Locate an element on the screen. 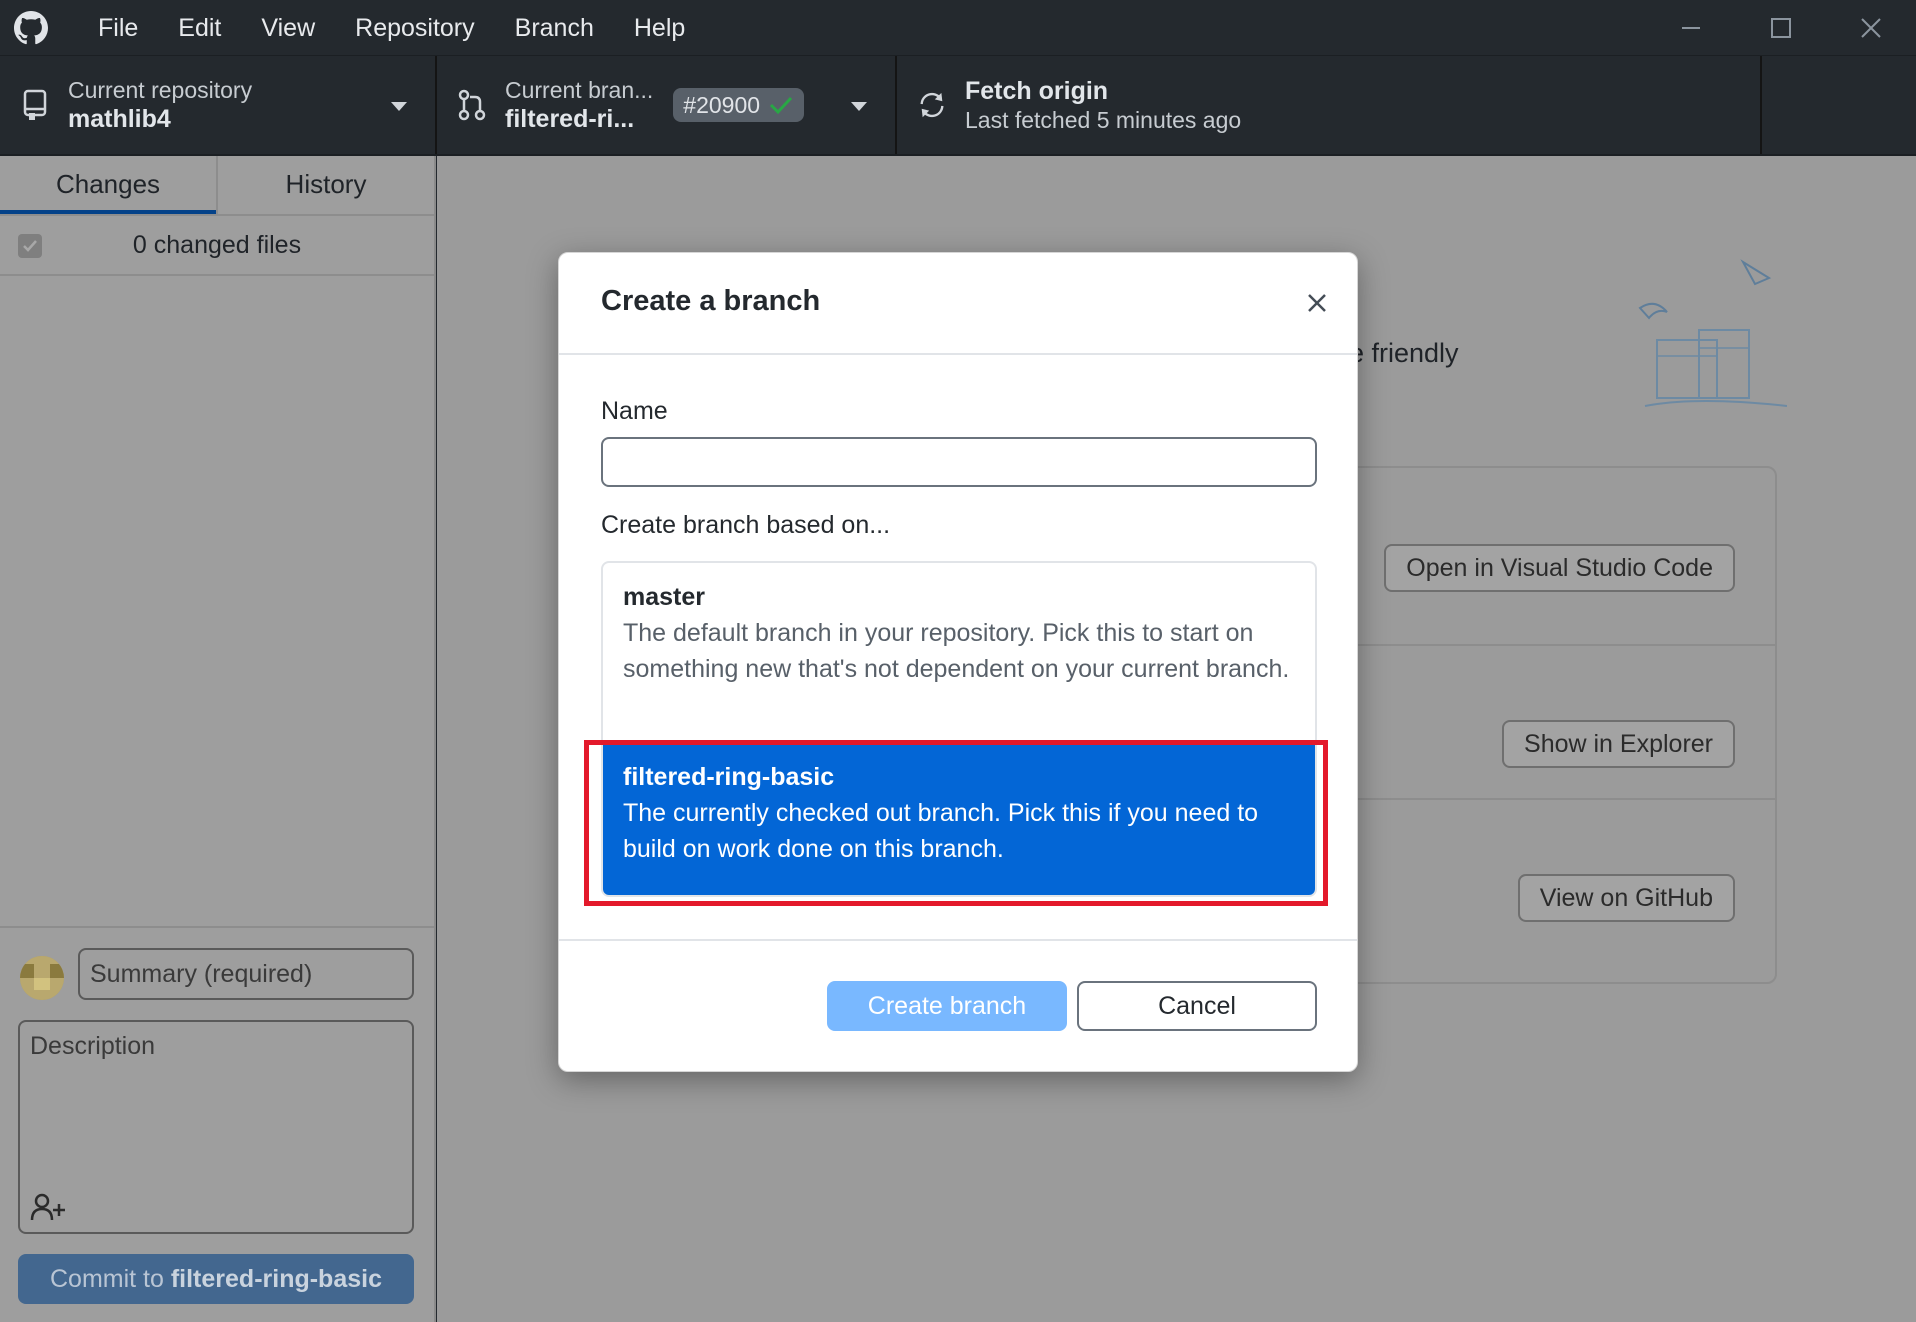 The image size is (1916, 1322). avatar is located at coordinates (42, 978).